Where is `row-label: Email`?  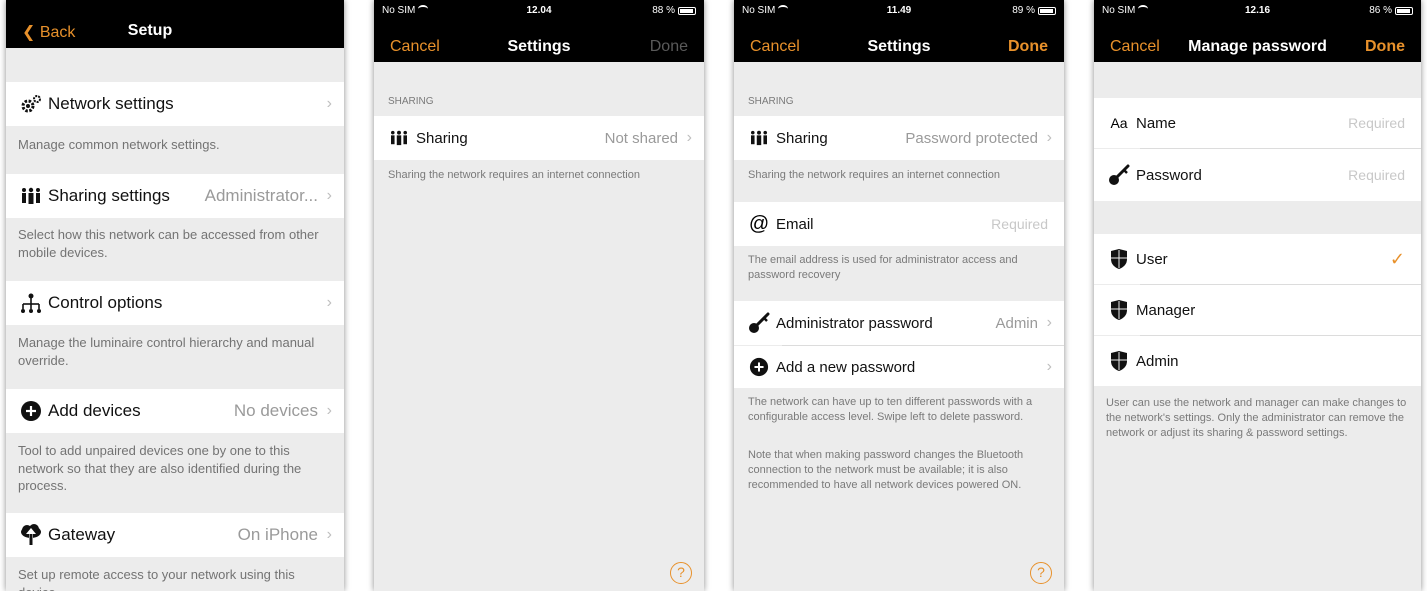
row-label: Email is located at coordinates (795, 224).